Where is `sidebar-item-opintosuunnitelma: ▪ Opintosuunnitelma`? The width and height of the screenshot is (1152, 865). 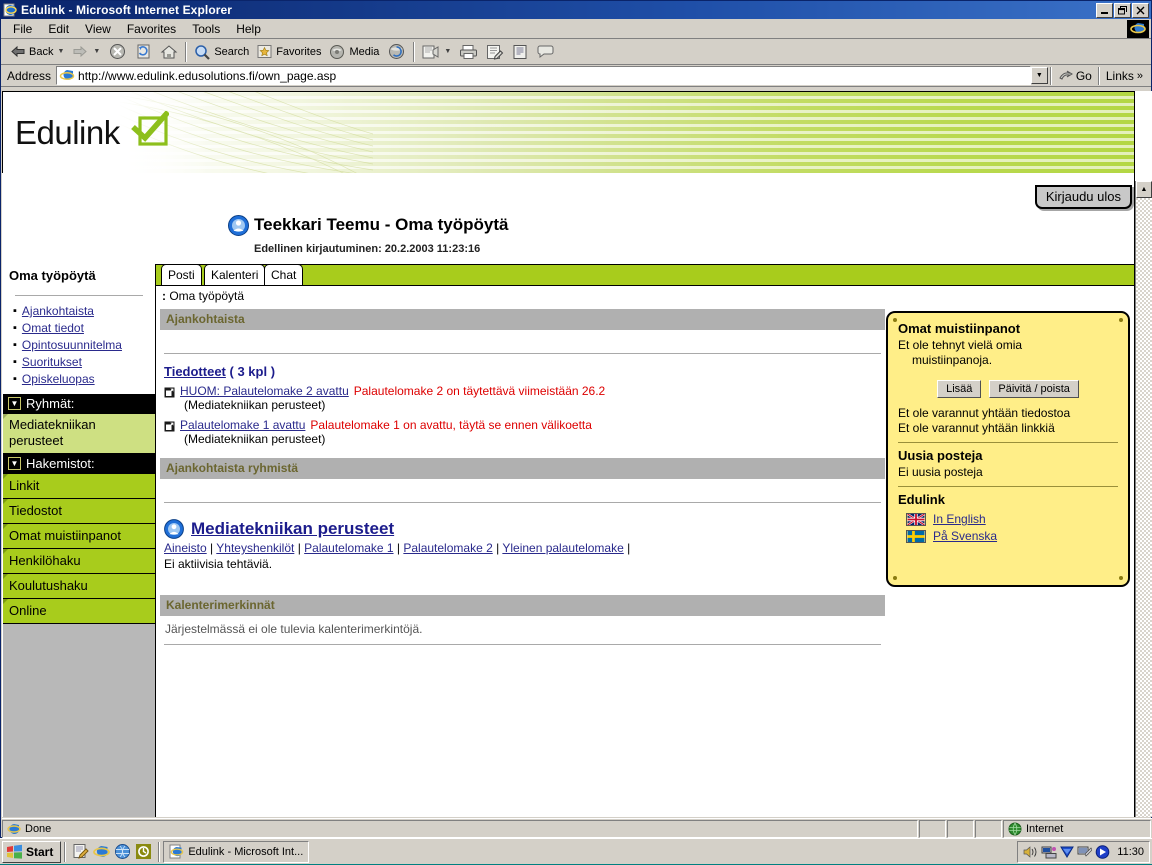
sidebar-item-opintosuunnitelma: ▪ Opintosuunnitelma is located at coordinates (79, 345).